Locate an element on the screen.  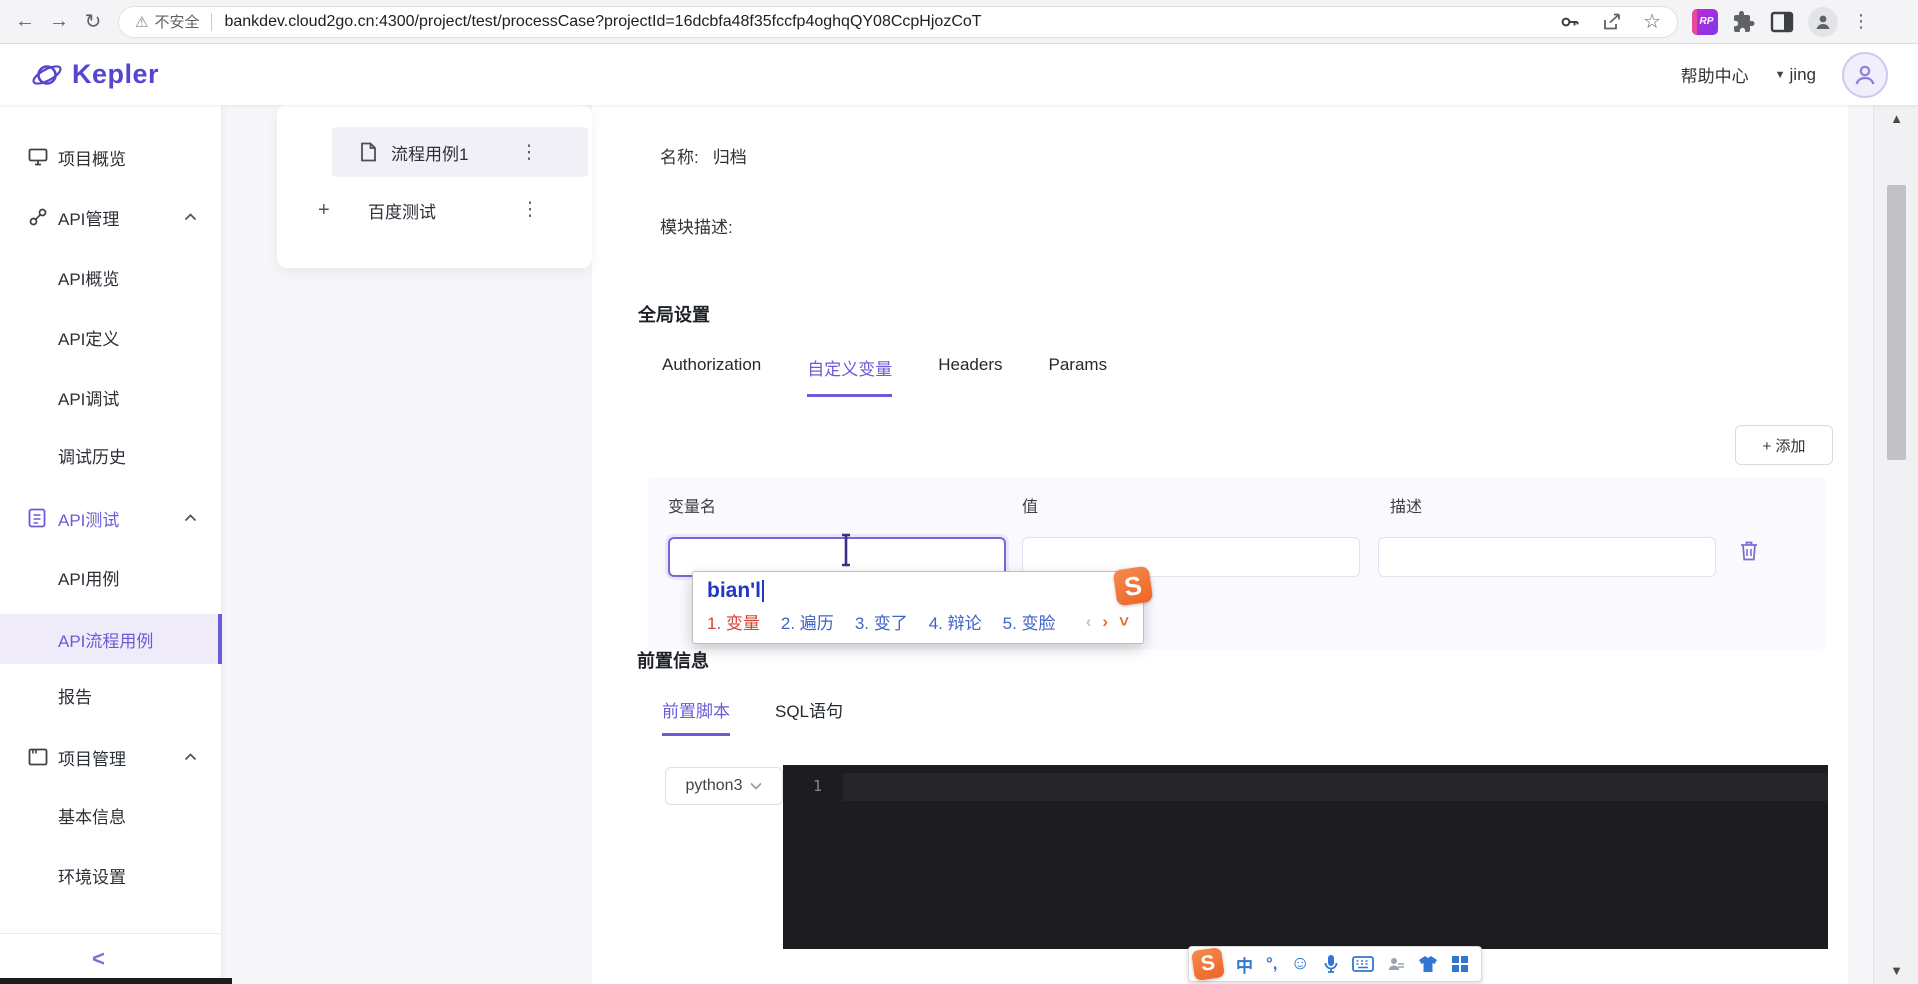
sidebar-item-api-overview: API概览 is located at coordinates (111, 277).